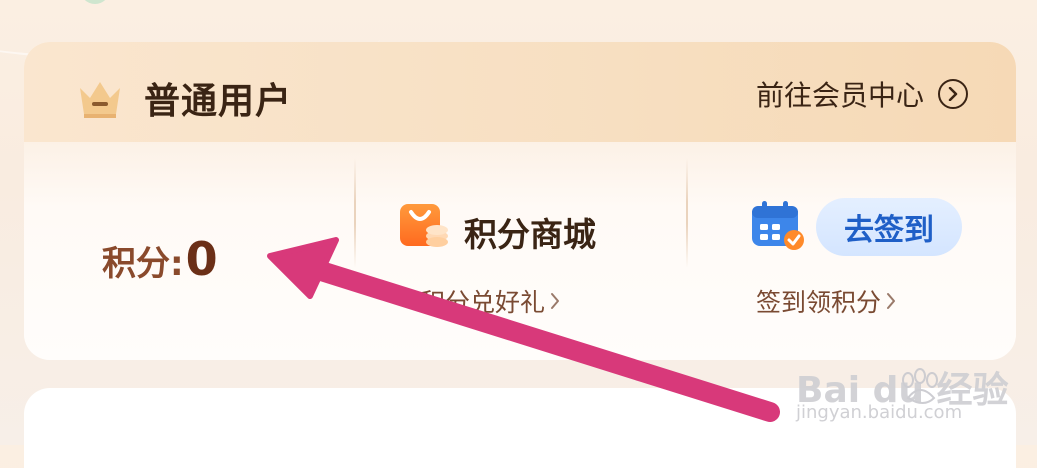 Image resolution: width=1037 pixels, height=468 pixels. I want to click on member-center-link: 前往会员中心, so click(862, 94).